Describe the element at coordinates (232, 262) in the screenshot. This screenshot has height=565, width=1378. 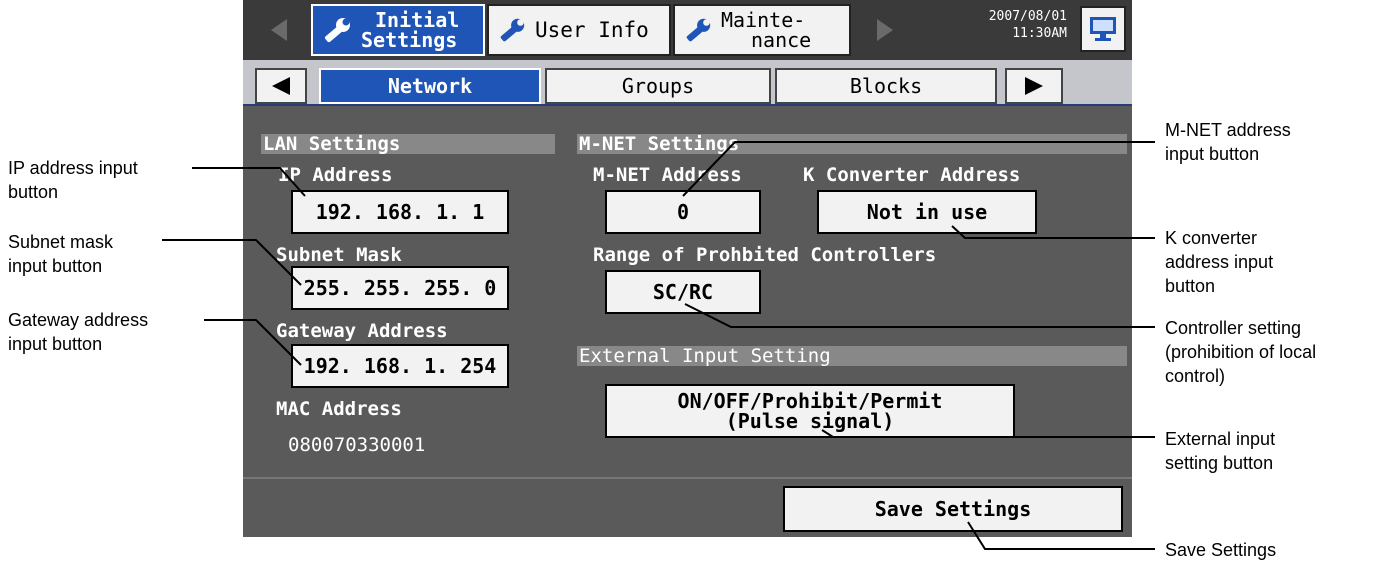
I see `leader-line-subnet` at that location.